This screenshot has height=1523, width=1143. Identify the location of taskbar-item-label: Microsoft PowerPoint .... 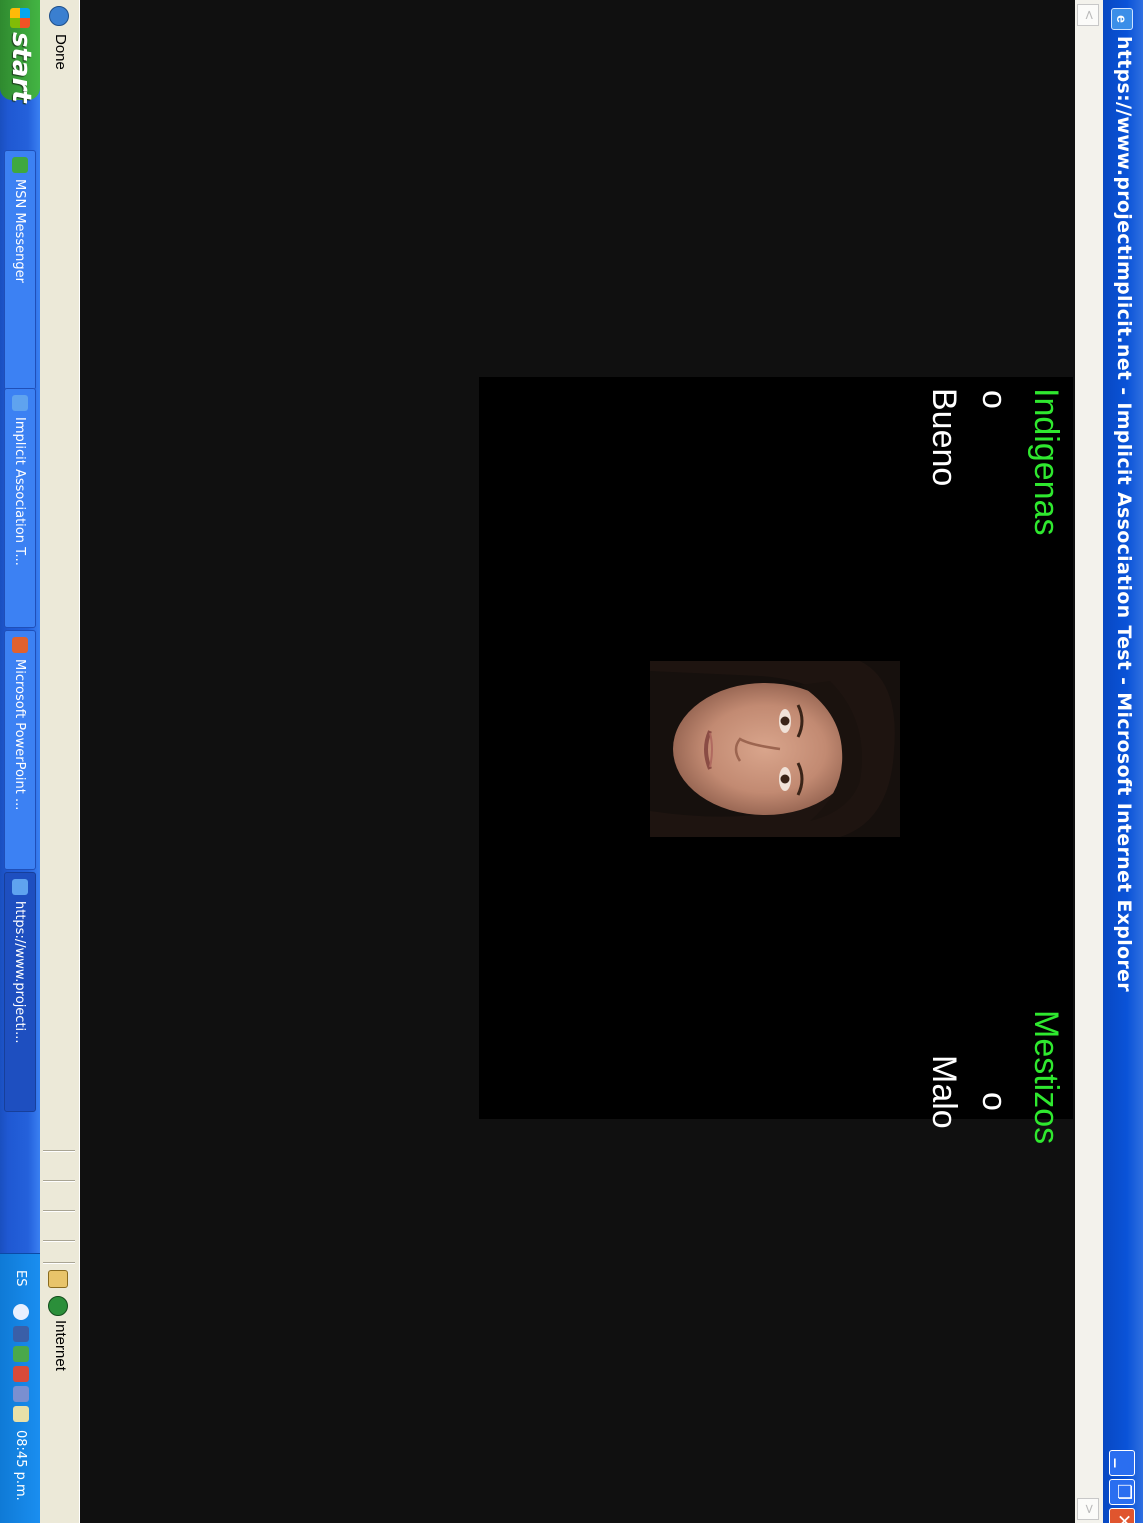
(19, 735).